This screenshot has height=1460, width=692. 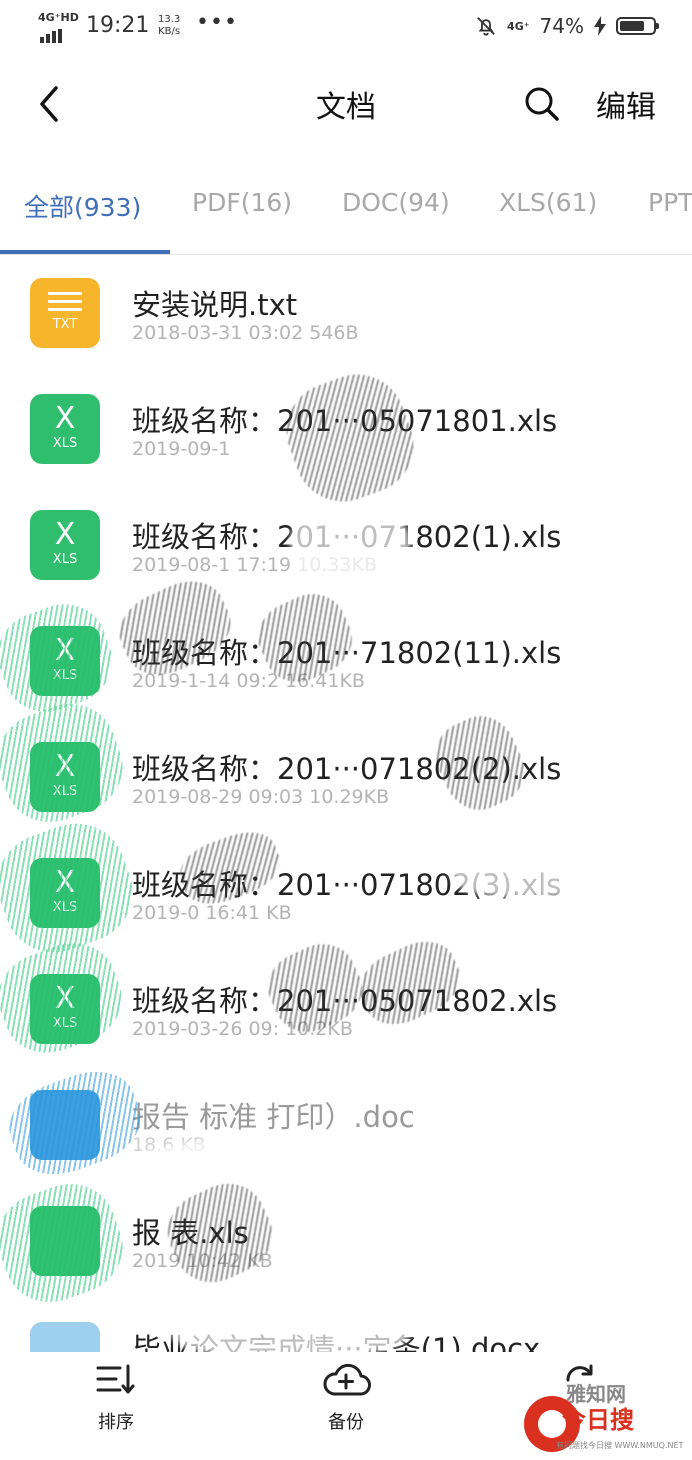 What do you see at coordinates (116, 1422) in the screenshot?
I see `sort-label: 排序` at bounding box center [116, 1422].